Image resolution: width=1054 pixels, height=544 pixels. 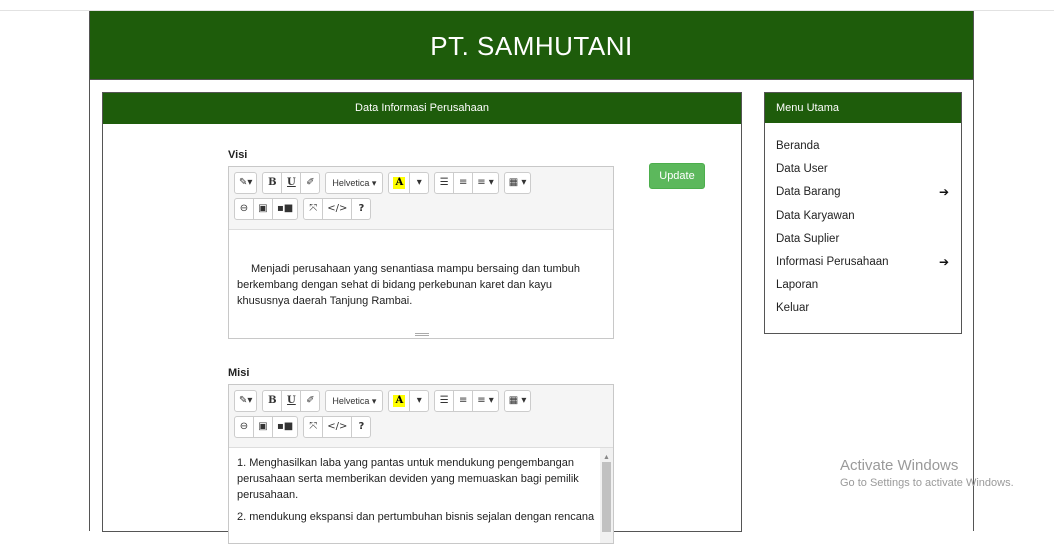 I want to click on header-divider, so click(x=531, y=79).